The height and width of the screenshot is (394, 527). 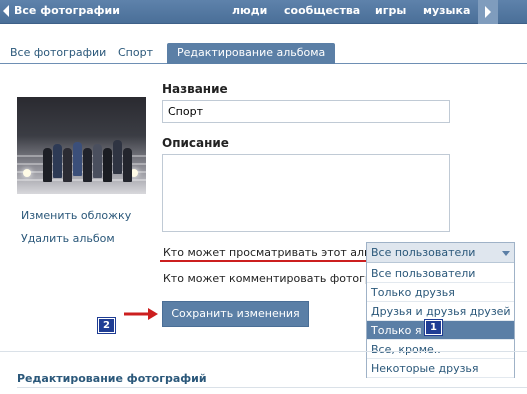 What do you see at coordinates (281, 252) in the screenshot?
I see `view-privacy-label: Кто может просматривать этот альбом?` at bounding box center [281, 252].